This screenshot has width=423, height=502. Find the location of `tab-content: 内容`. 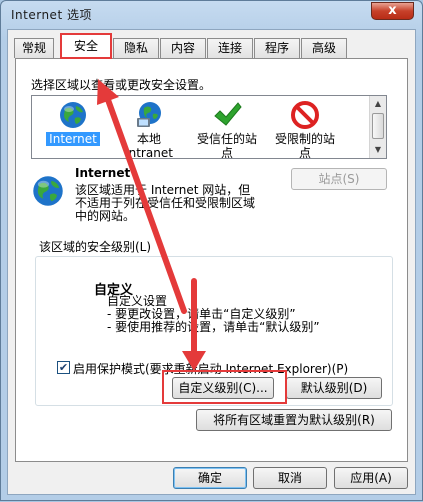

tab-content: 内容 is located at coordinates (183, 48).